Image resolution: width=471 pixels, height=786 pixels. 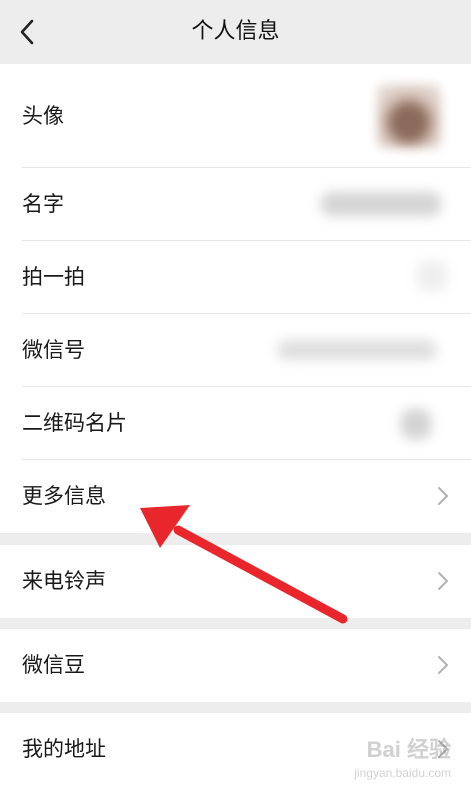 I want to click on row-label: 来电铃声, so click(x=64, y=581).